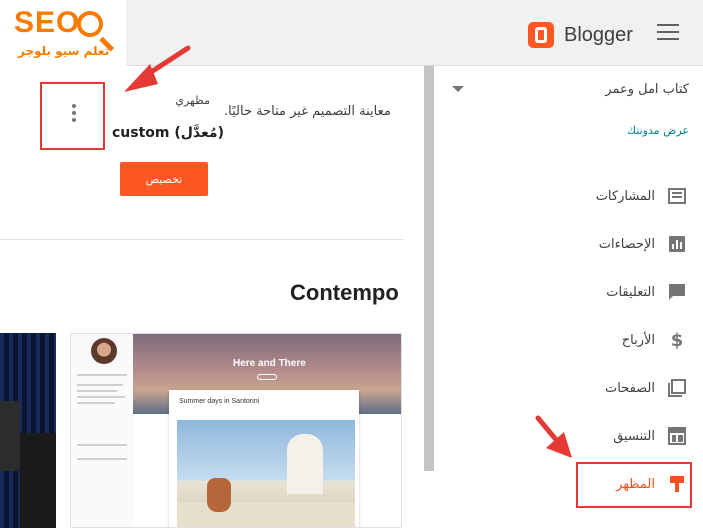  What do you see at coordinates (164, 179) in the screenshot?
I see `customize-button: تخصيص` at bounding box center [164, 179].